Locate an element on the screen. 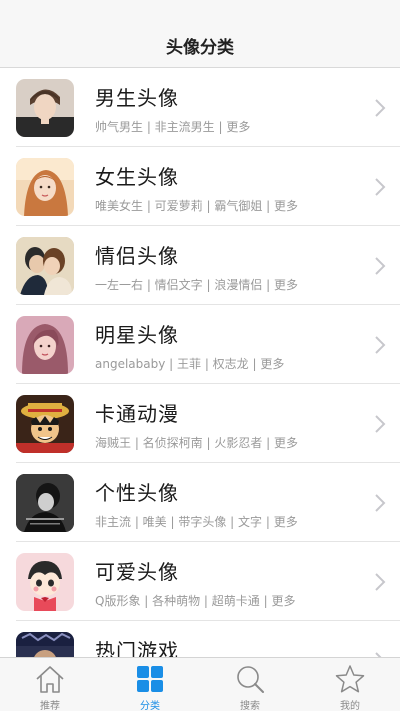 The image size is (400, 711). personality-avatar-image is located at coordinates (45, 503).